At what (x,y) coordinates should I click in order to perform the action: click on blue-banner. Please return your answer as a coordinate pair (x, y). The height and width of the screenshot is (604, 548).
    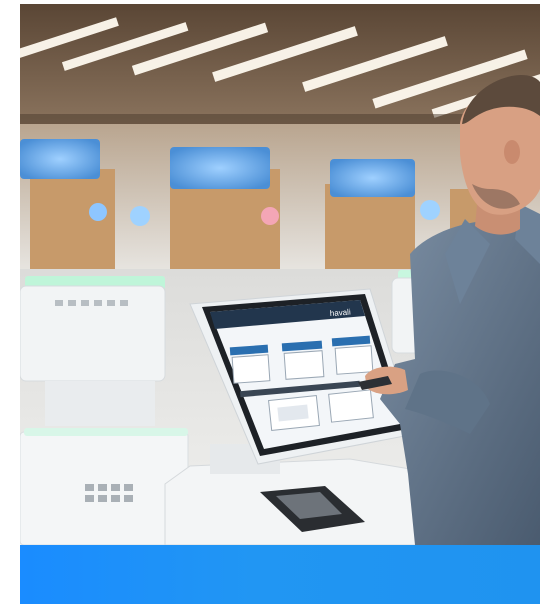
    Looking at the image, I should click on (280, 574).